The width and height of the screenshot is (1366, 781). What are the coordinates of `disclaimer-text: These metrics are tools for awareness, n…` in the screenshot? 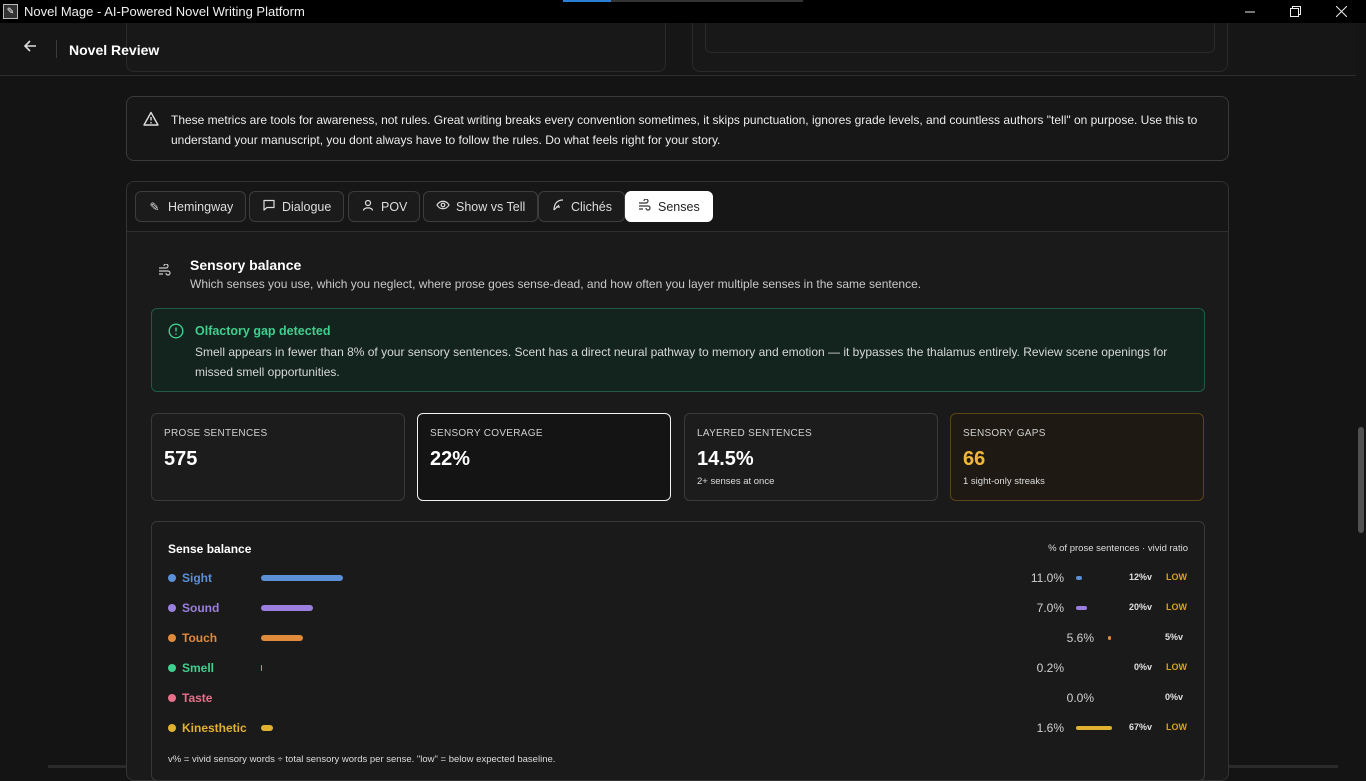 It's located at (684, 130).